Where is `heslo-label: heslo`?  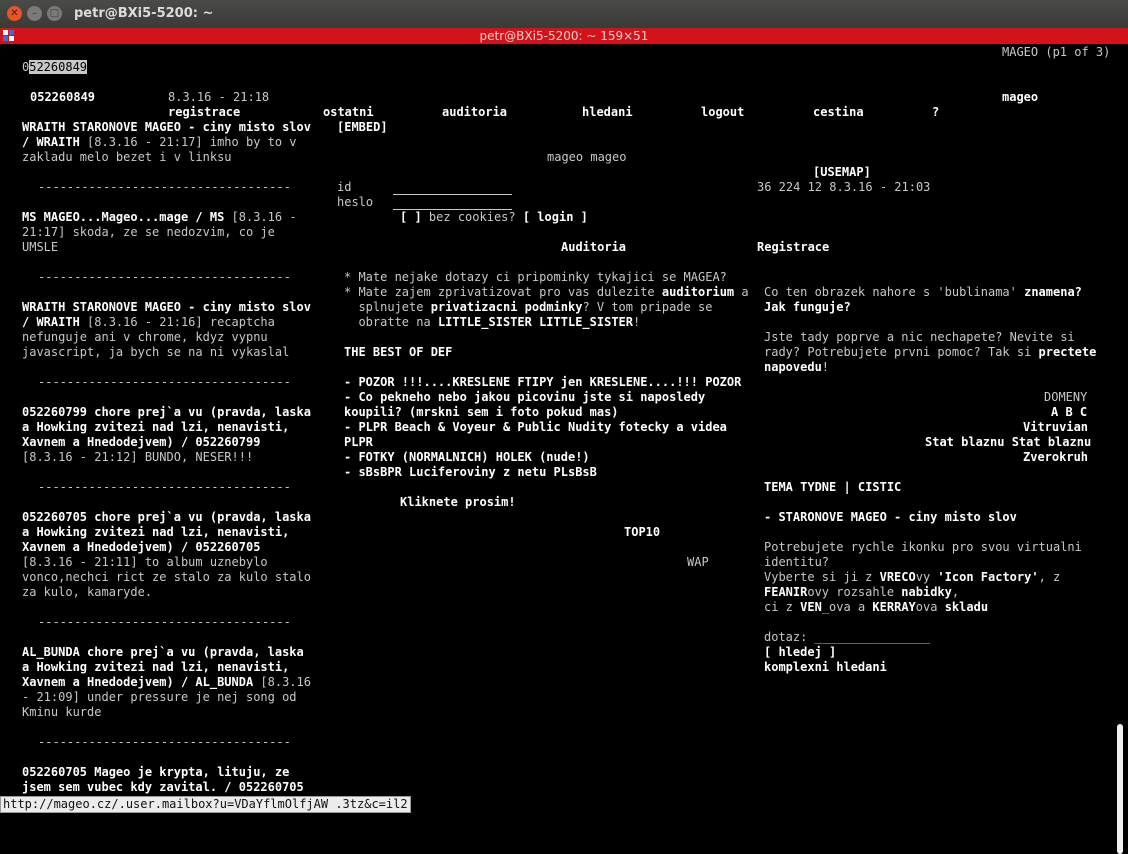 heslo-label: heslo is located at coordinates (355, 202).